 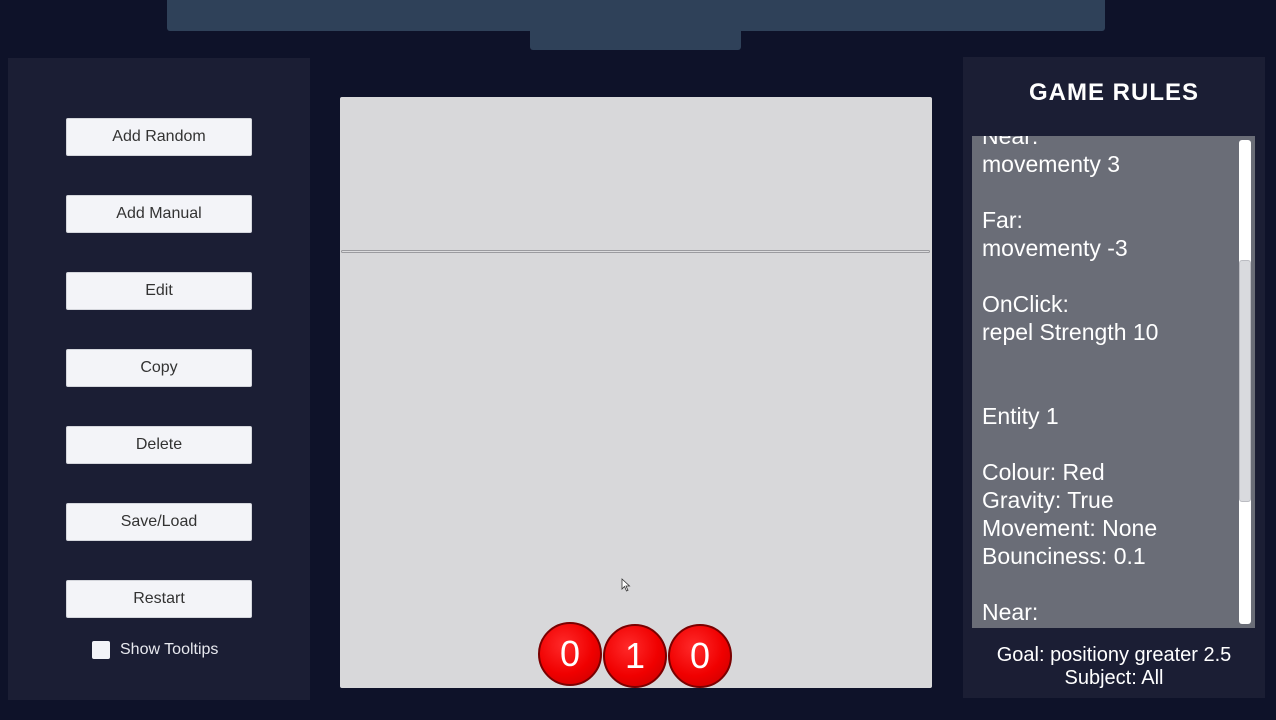 I want to click on top-banner, so click(x=636, y=15).